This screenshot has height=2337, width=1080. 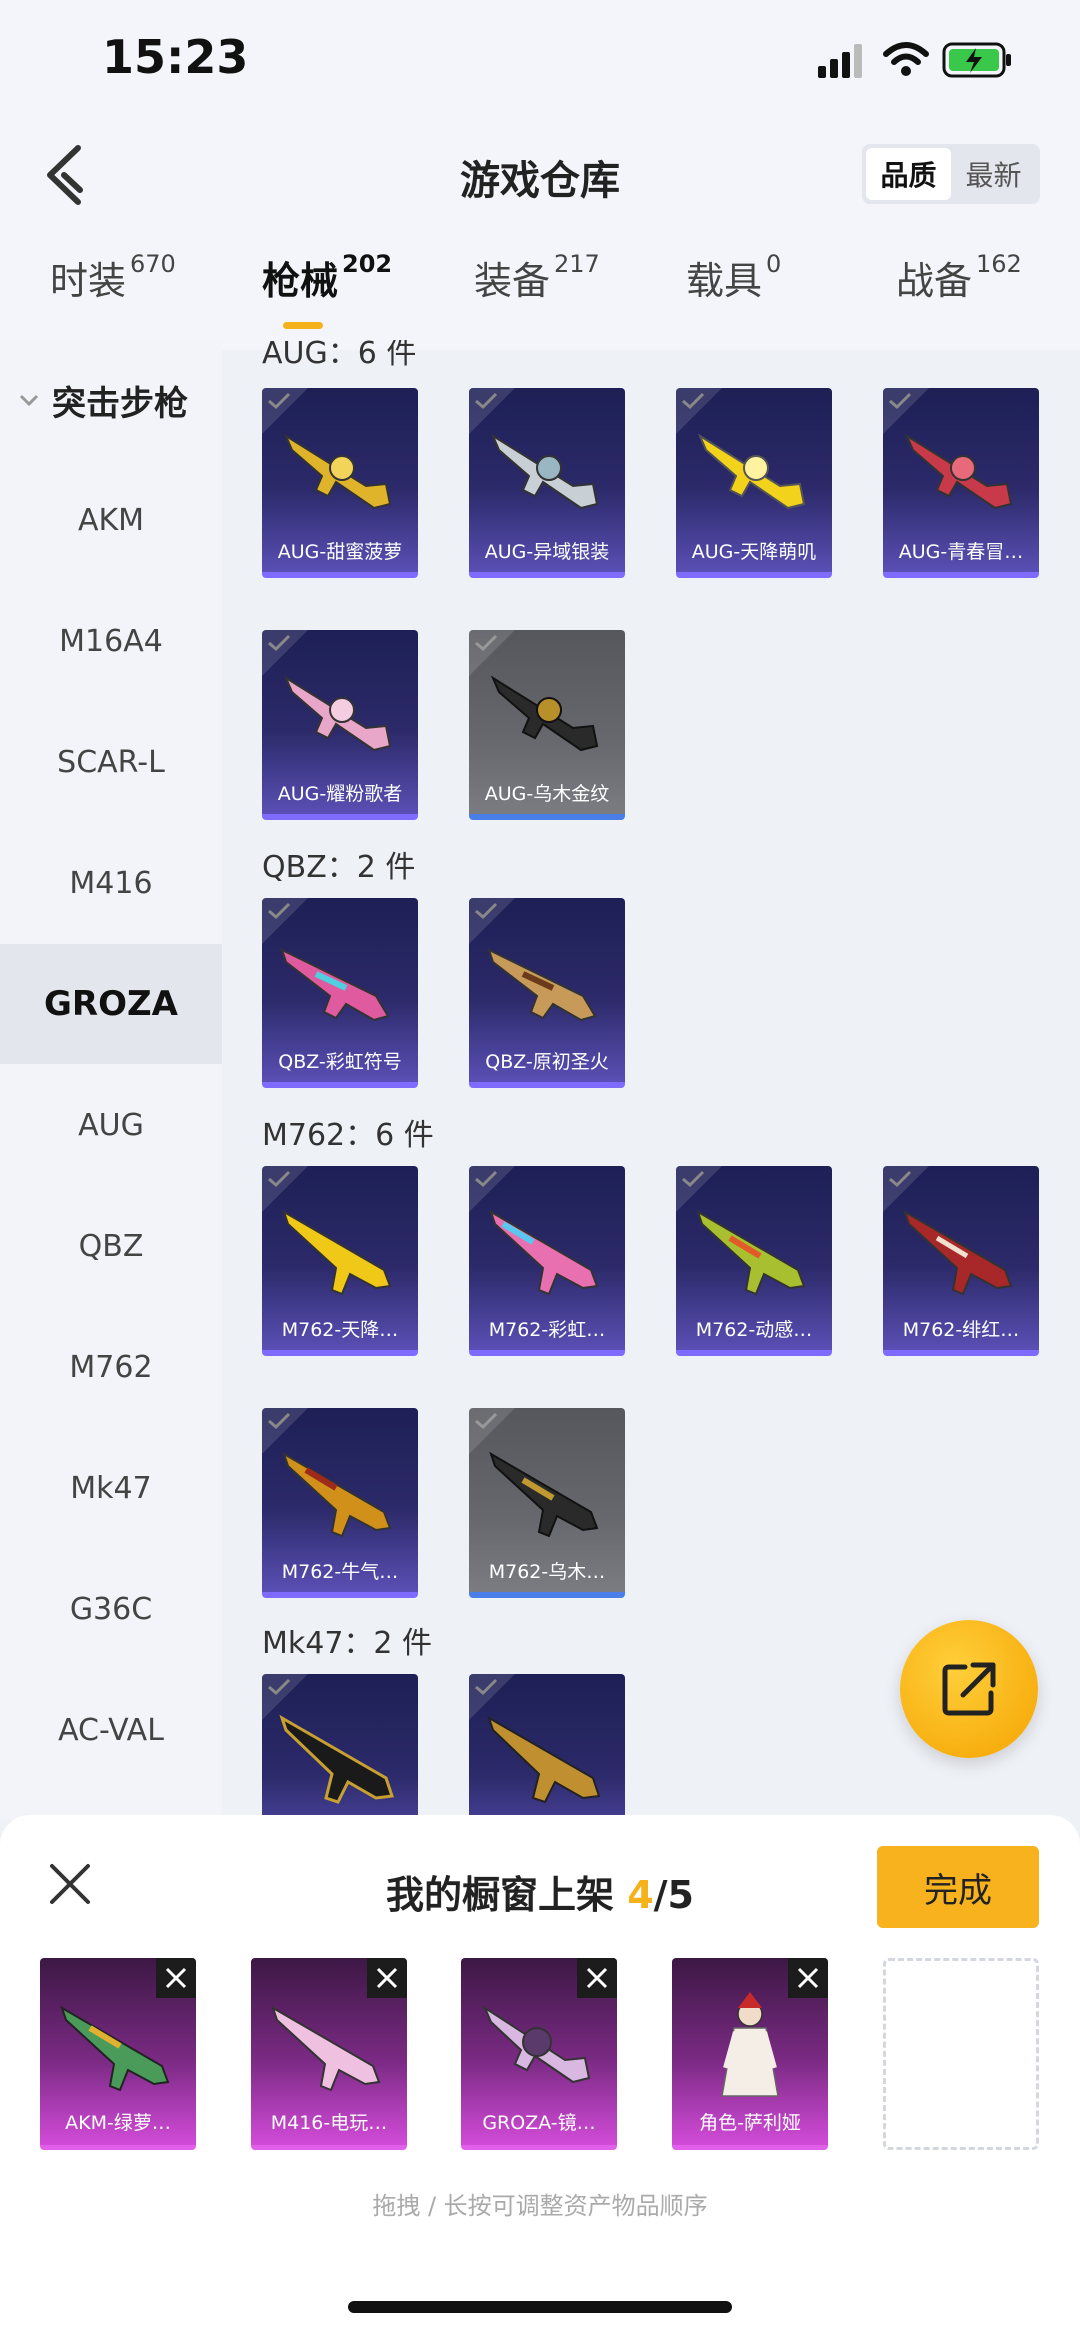 What do you see at coordinates (840, 61) in the screenshot?
I see `signal-icon` at bounding box center [840, 61].